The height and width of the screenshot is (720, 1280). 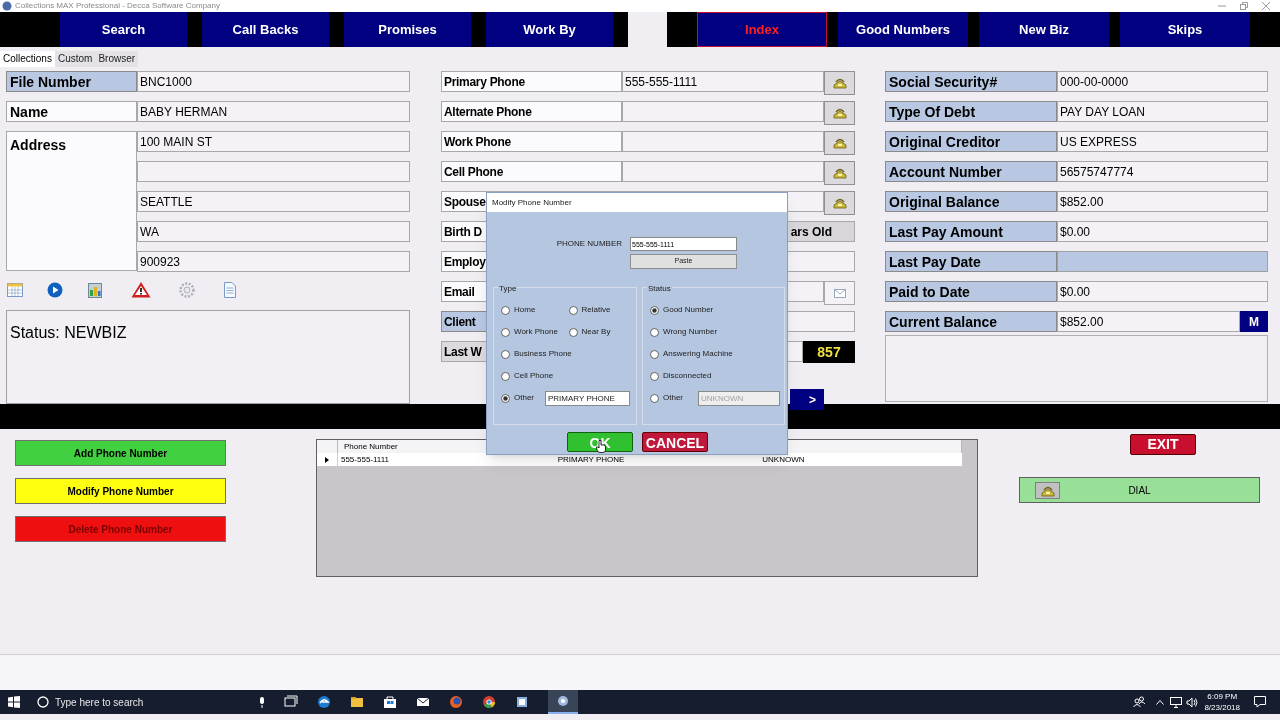 What do you see at coordinates (1222, 702) in the screenshot?
I see `clock: 6:09 PM 8/23/2018` at bounding box center [1222, 702].